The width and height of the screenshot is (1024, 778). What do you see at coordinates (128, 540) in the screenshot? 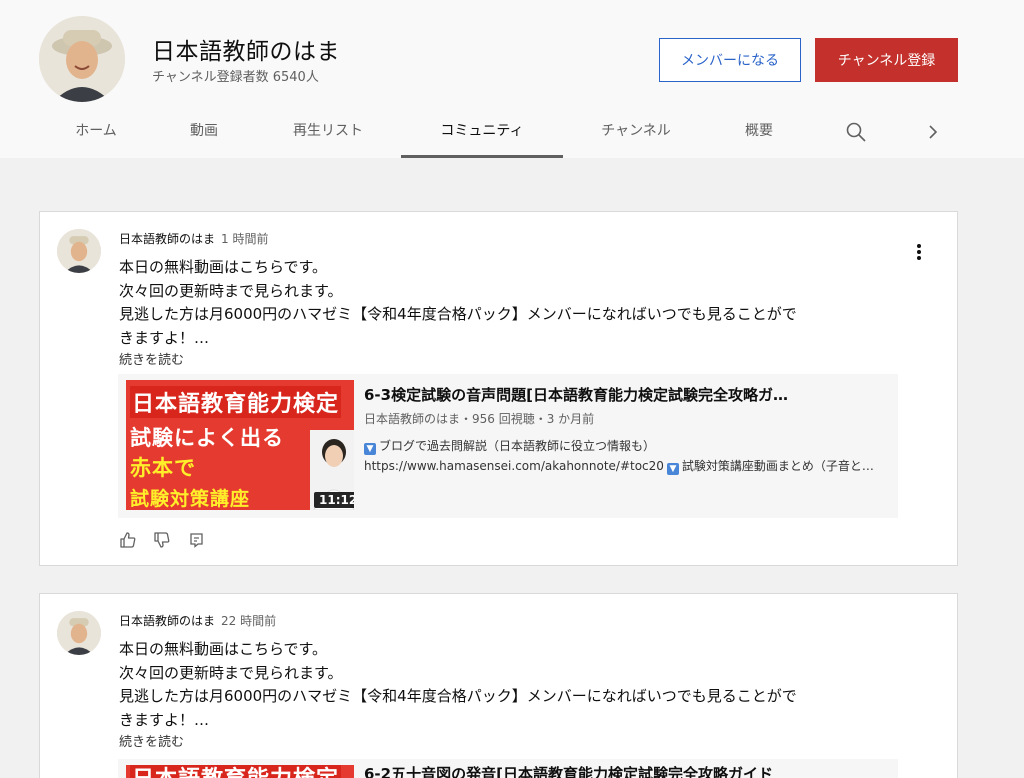
I see `thumbs-up-icon` at bounding box center [128, 540].